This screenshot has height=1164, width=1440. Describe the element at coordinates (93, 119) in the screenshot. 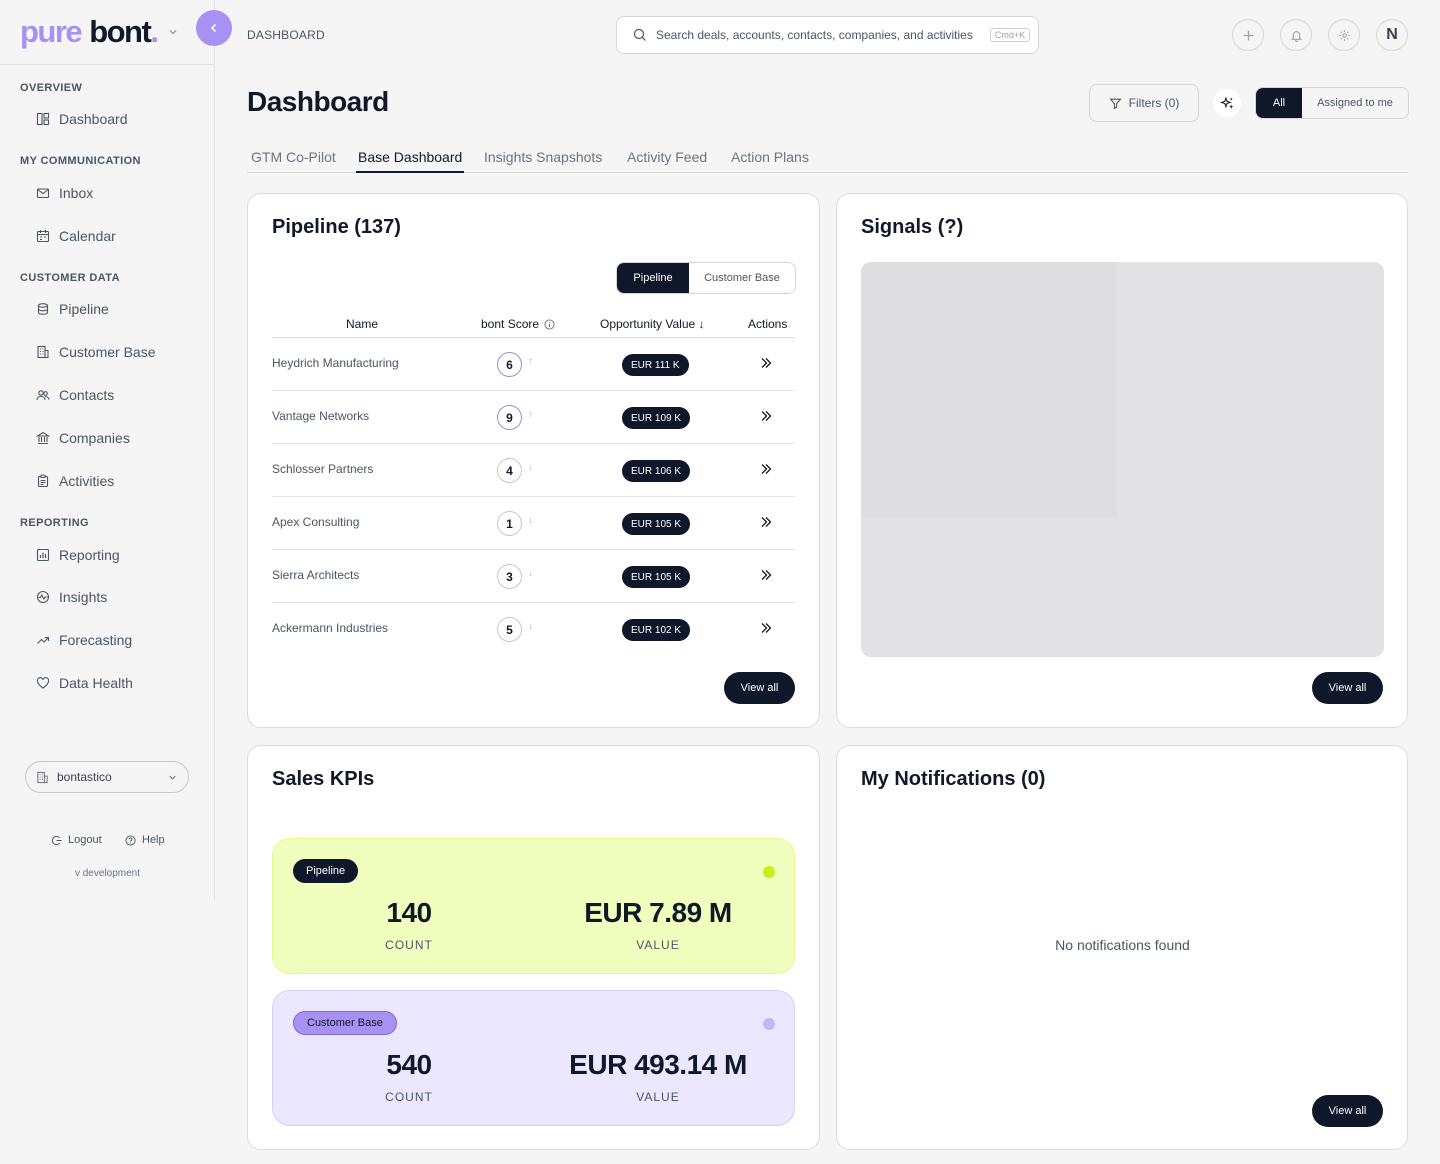

I see `sidebar-item-label: Dashboard` at that location.